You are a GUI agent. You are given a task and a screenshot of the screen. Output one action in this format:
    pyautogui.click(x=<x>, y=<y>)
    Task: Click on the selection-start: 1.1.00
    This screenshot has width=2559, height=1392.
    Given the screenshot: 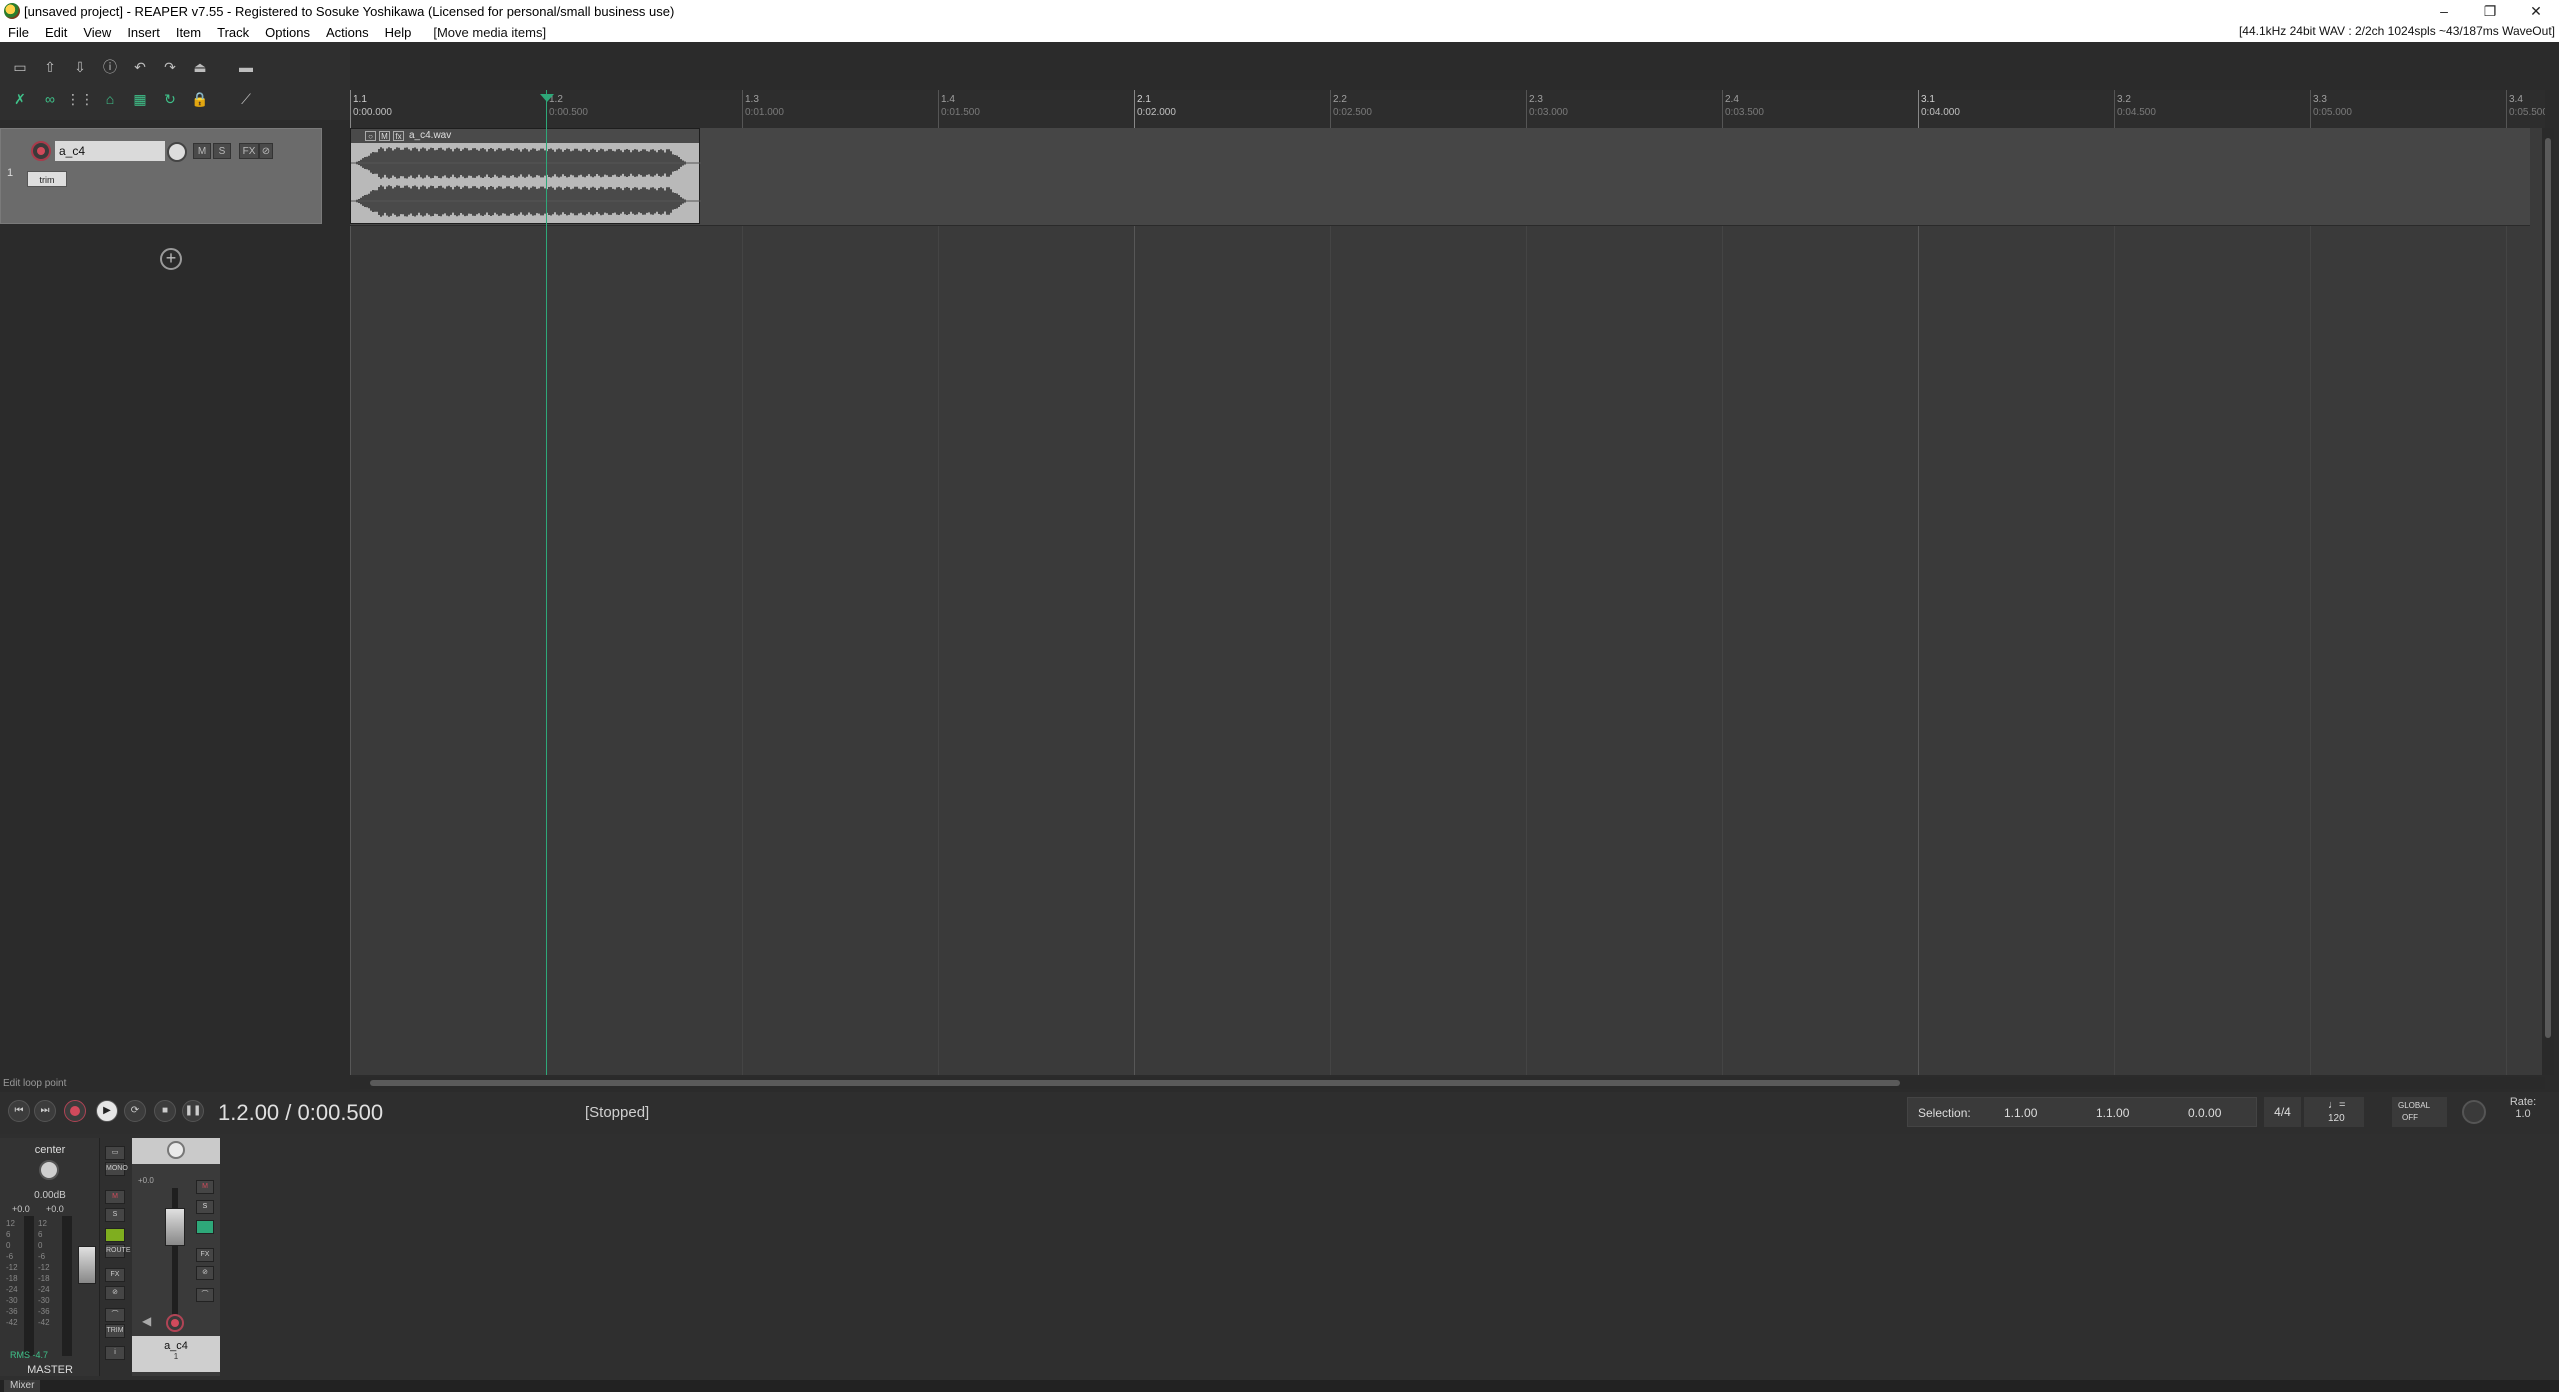 What is the action you would take?
    pyautogui.click(x=2020, y=1113)
    